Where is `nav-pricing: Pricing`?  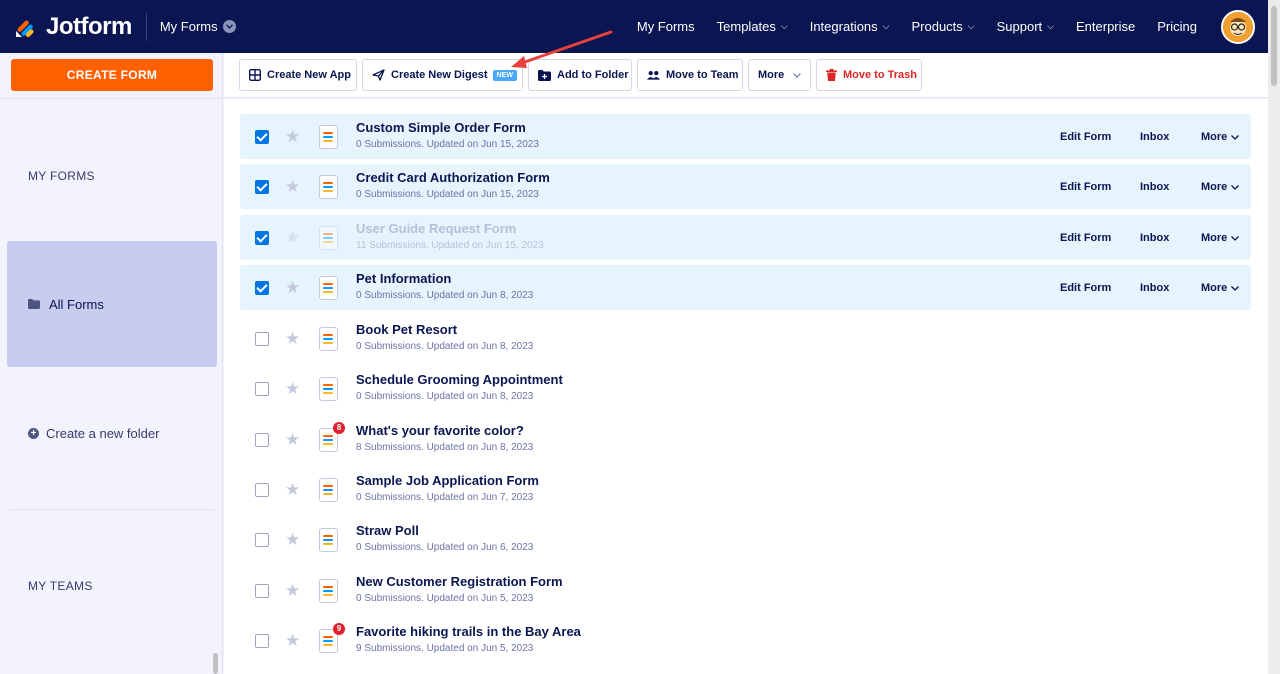 nav-pricing: Pricing is located at coordinates (1177, 26).